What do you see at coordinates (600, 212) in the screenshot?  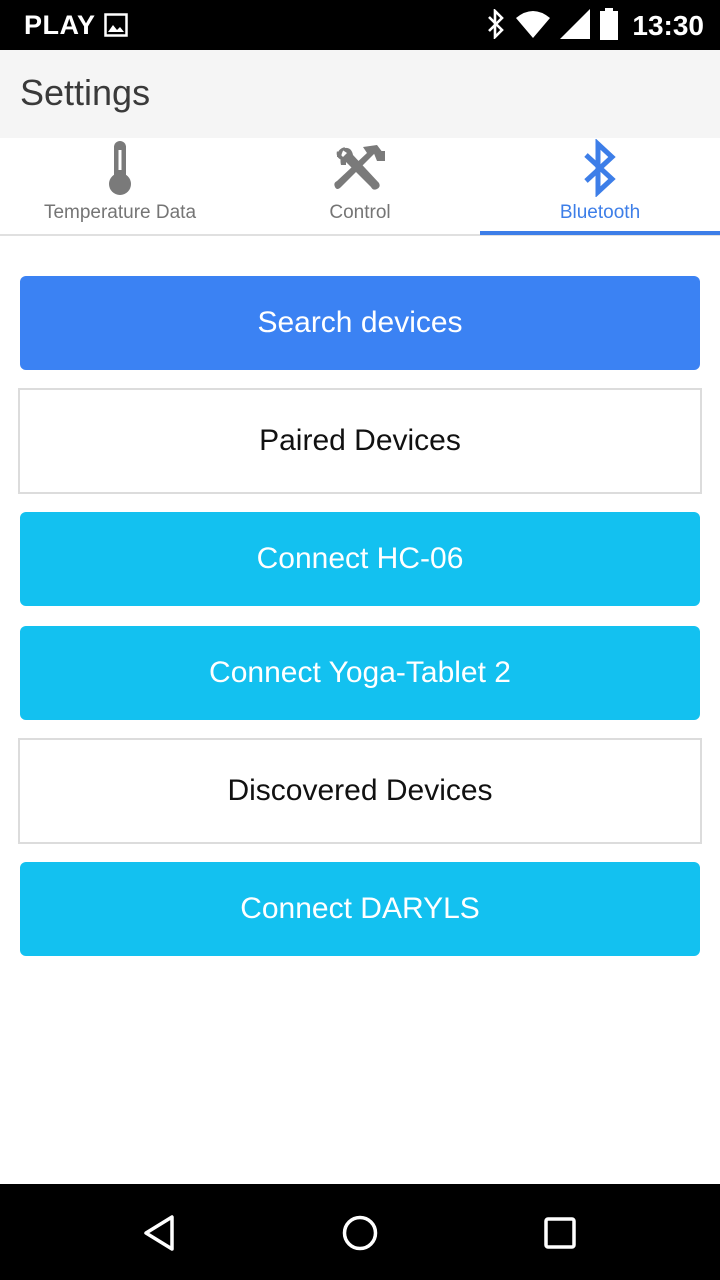 I see `tab-label: Bluetooth` at bounding box center [600, 212].